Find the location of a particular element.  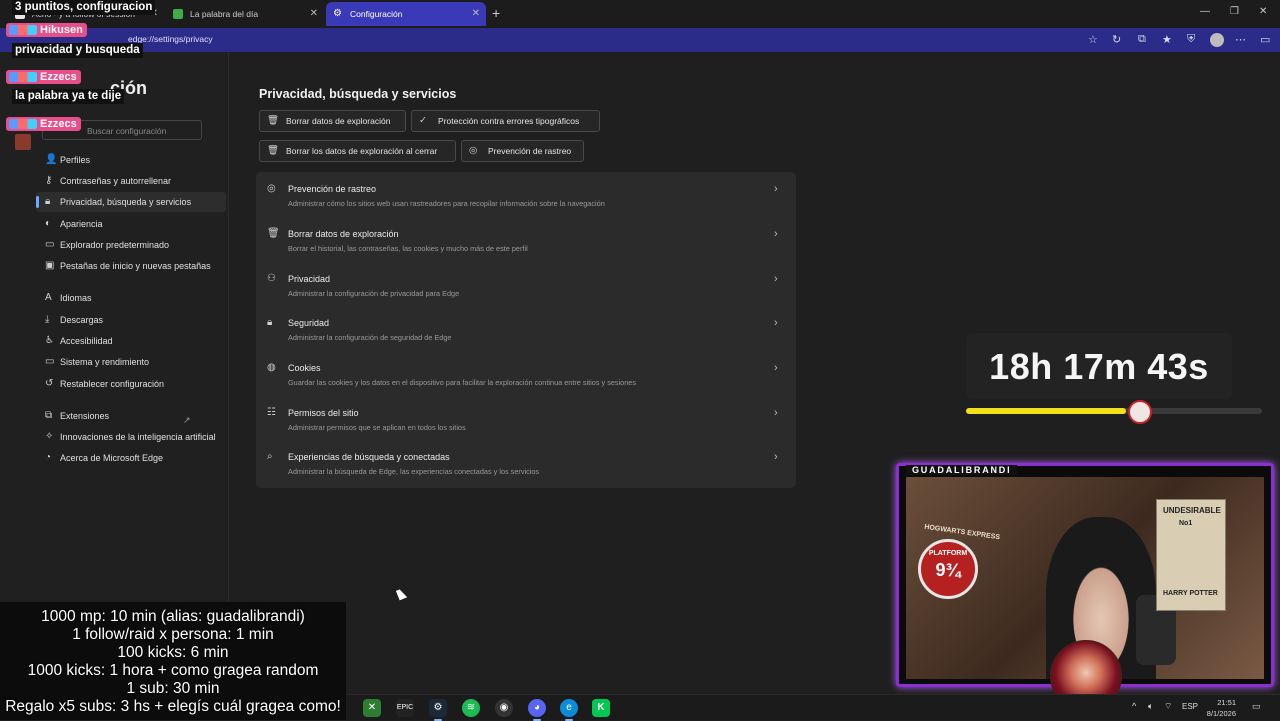

lock-icon: 🔒︎ is located at coordinates (48, 201).